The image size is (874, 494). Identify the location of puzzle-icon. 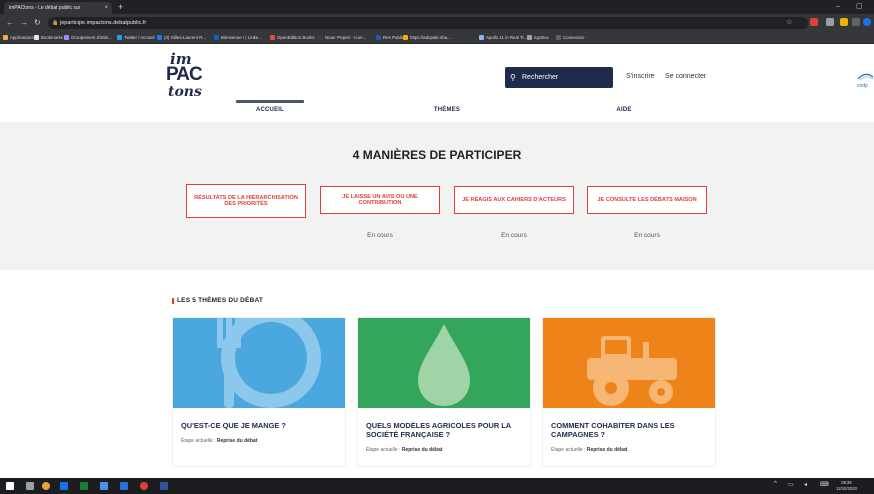
(856, 22).